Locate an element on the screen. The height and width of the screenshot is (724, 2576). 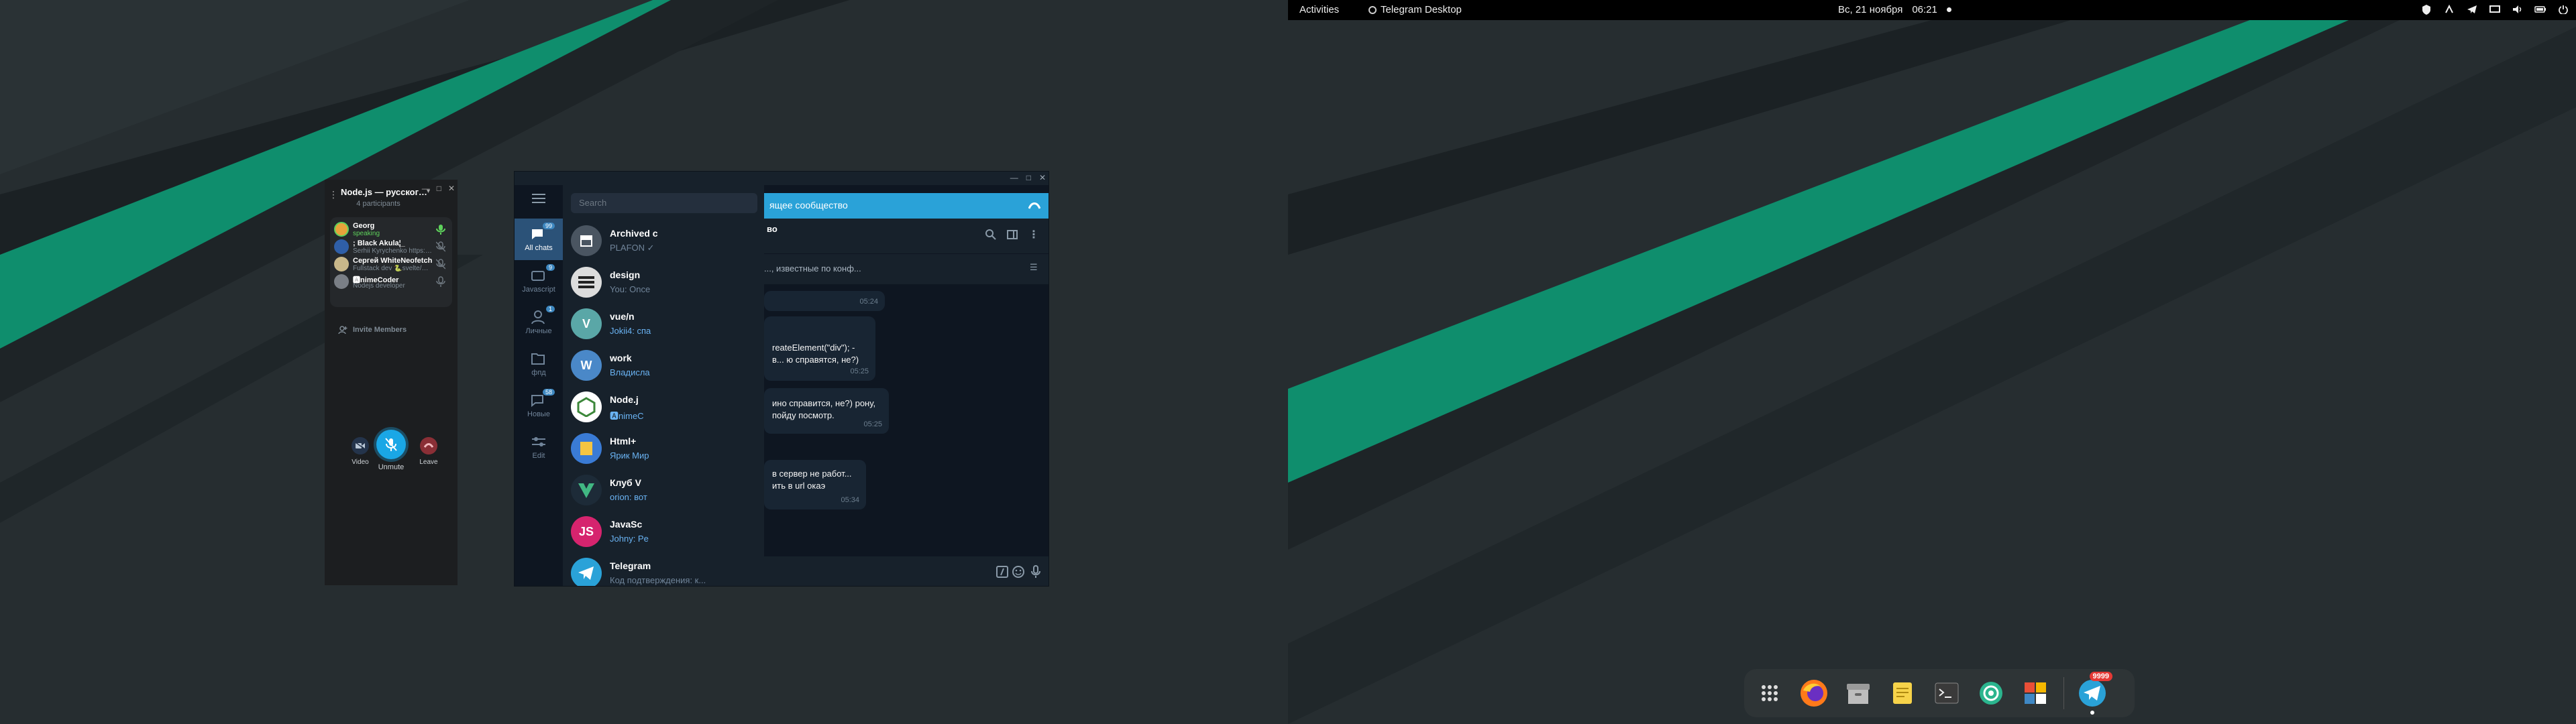
chat-name: Html+ is located at coordinates (623, 441).